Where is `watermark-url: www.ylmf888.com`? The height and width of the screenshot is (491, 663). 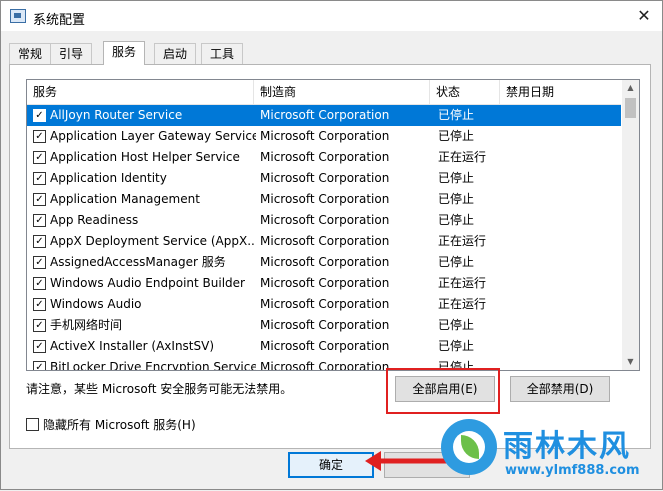
watermark-url: www.ylmf888.com is located at coordinates (572, 470).